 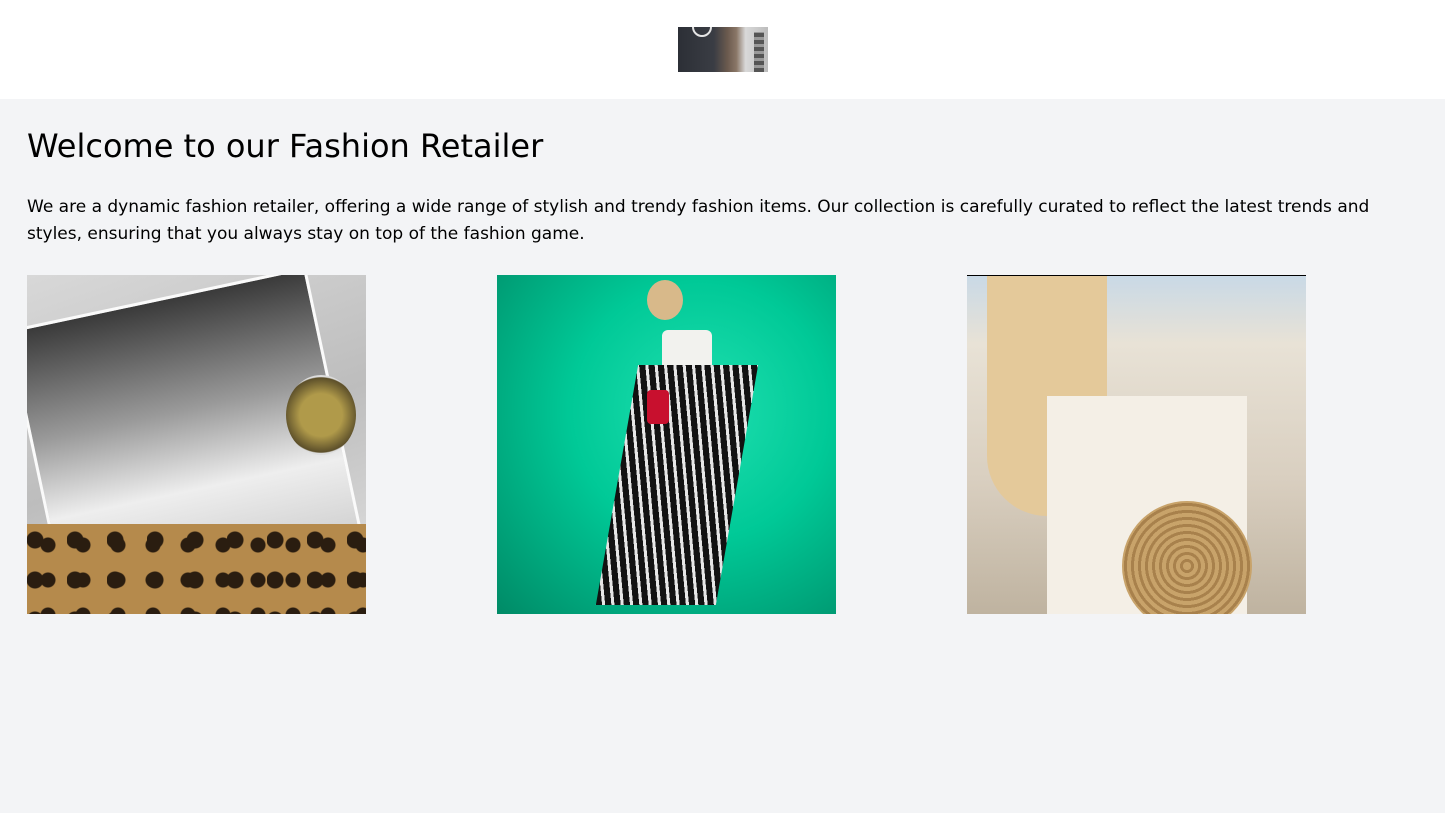 What do you see at coordinates (321, 415) in the screenshot?
I see `glass-icon` at bounding box center [321, 415].